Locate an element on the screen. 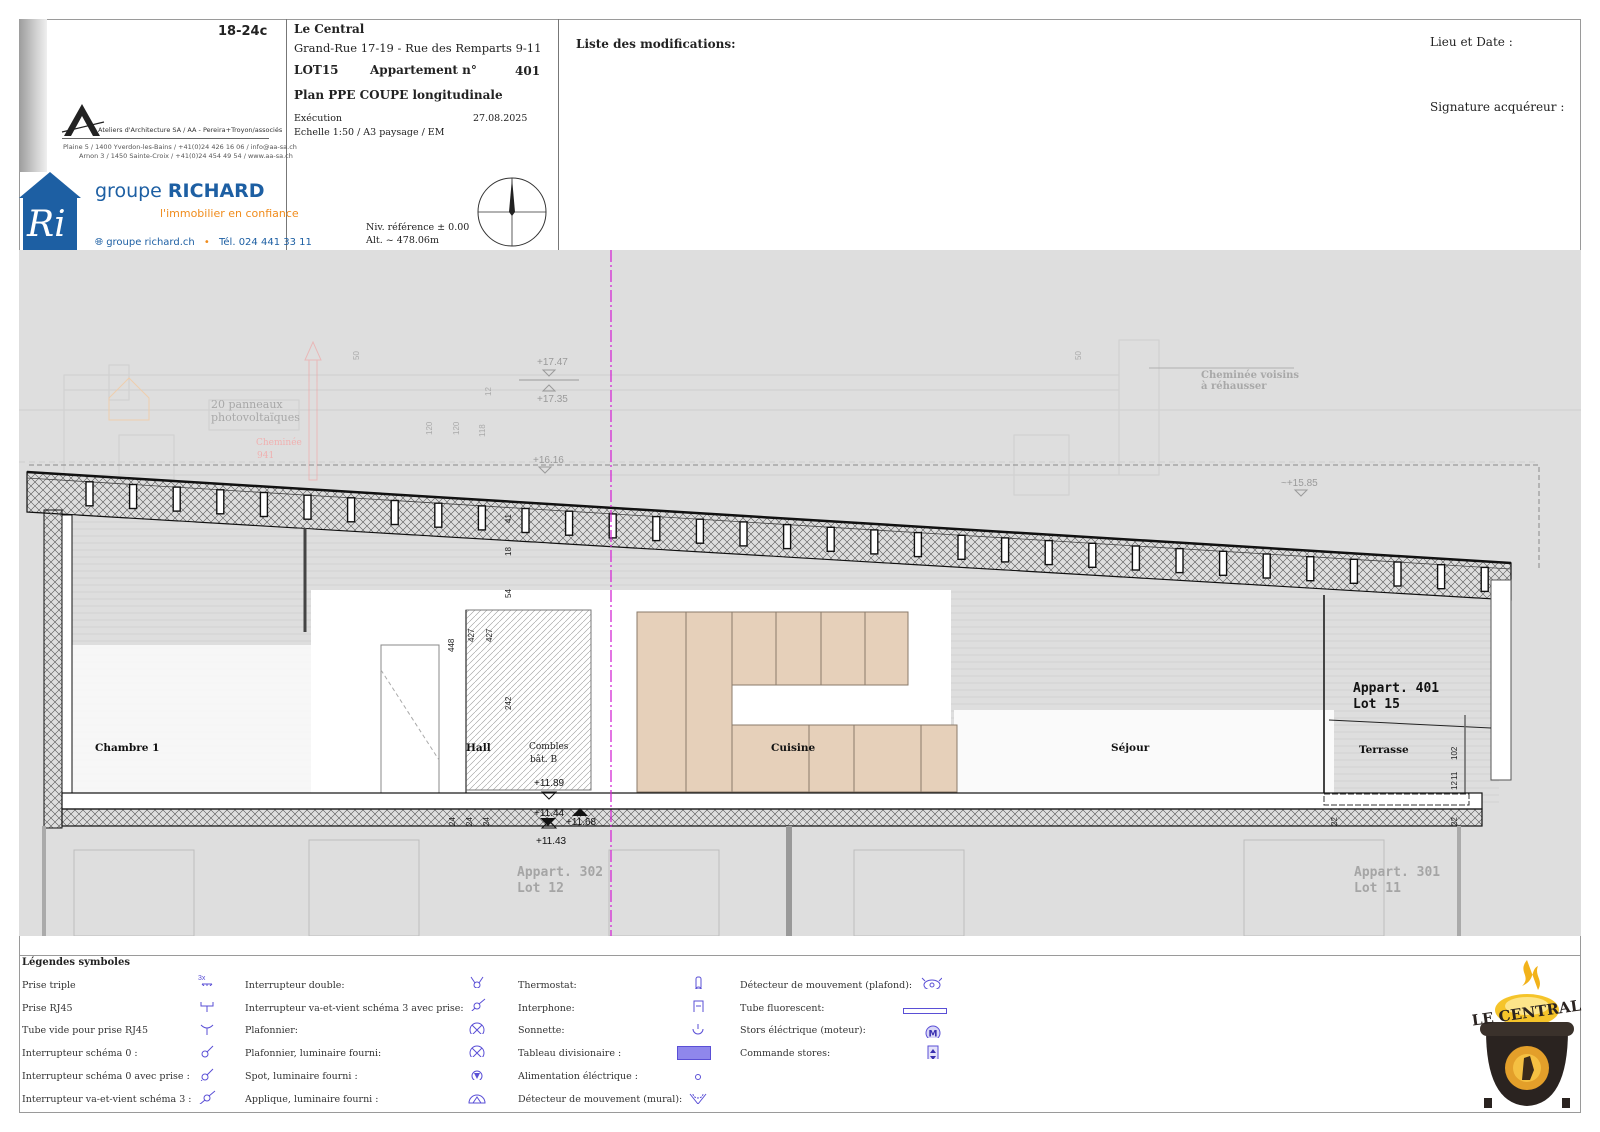 Image resolution: width=1600 pixels, height=1132 pixels. dim-11: 11 is located at coordinates (1454, 775).